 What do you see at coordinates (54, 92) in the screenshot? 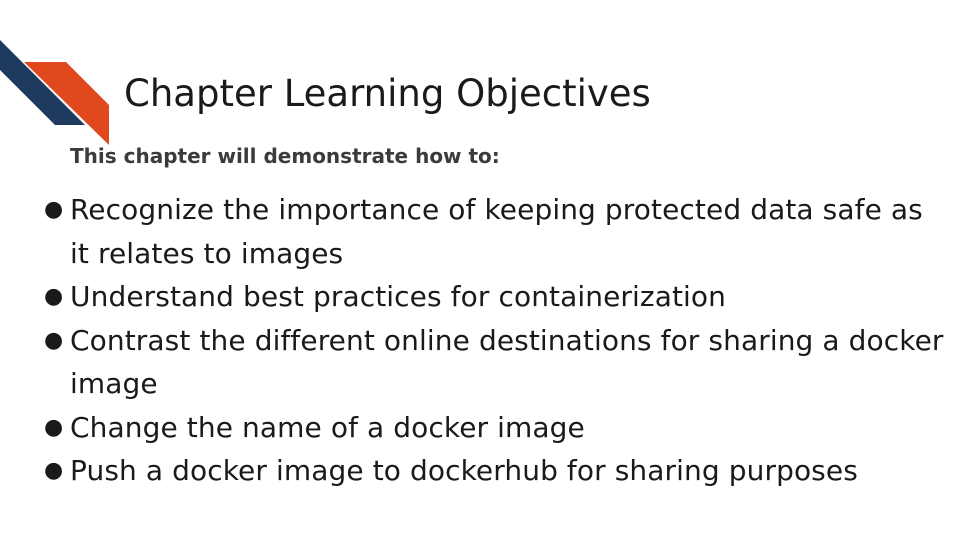
I see `corner-accent-shape` at bounding box center [54, 92].